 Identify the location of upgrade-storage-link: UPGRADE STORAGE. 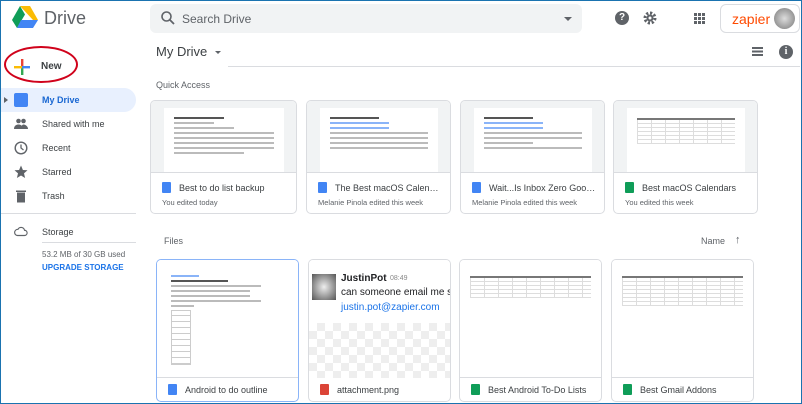
(83, 267).